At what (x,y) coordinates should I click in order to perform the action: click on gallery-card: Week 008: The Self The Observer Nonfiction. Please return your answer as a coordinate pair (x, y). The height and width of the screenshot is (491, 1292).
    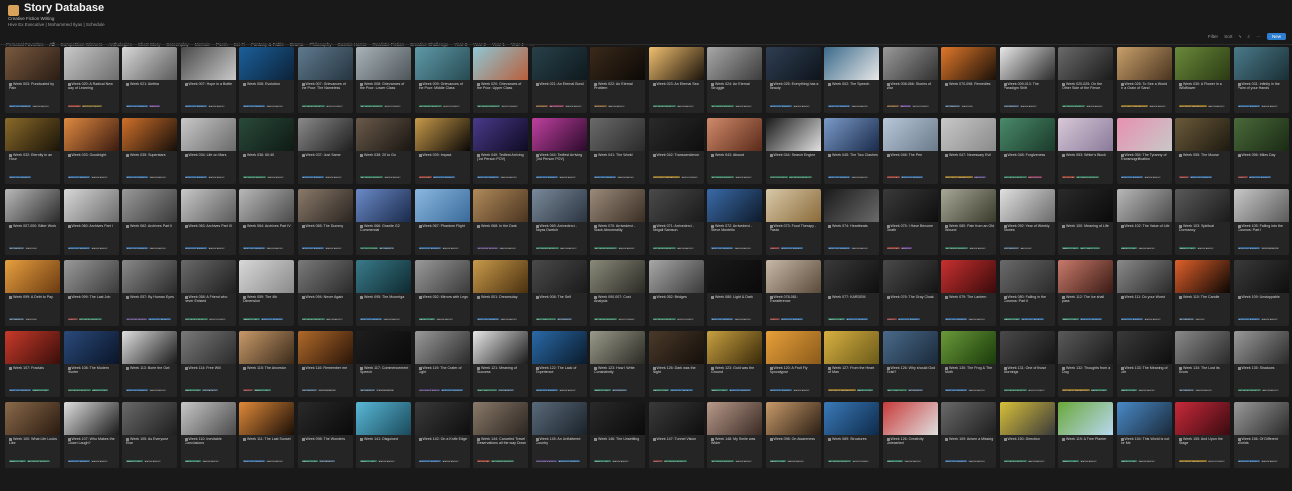
    Looking at the image, I should click on (559, 293).